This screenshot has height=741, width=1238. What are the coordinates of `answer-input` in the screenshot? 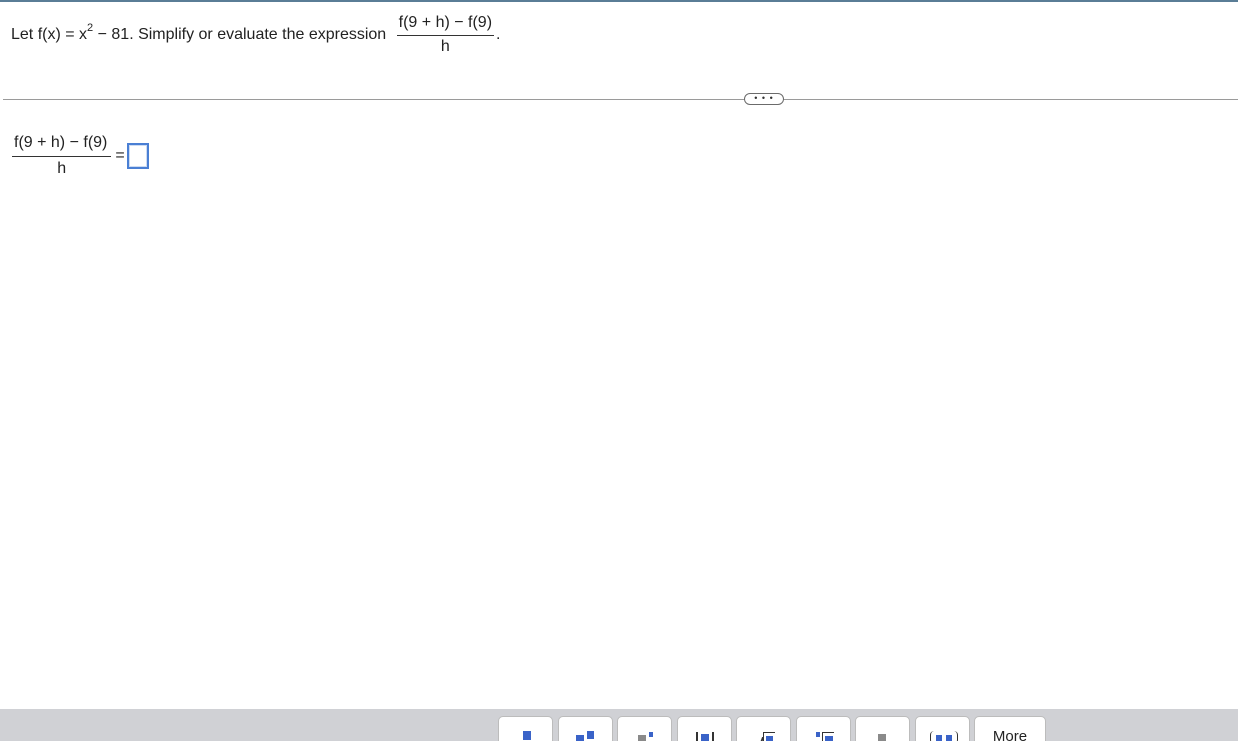 It's located at (137, 156).